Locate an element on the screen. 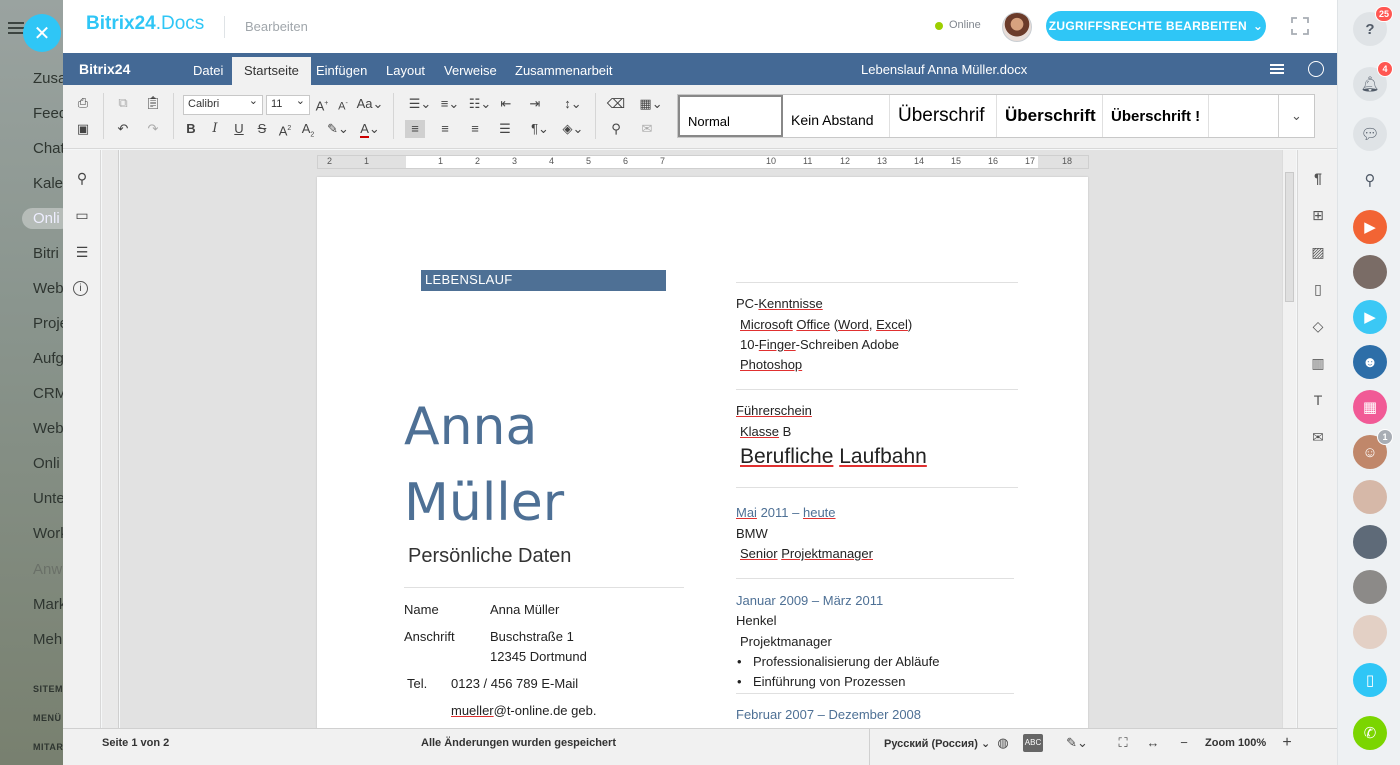  tab-startseite: Startseite is located at coordinates (271, 71).